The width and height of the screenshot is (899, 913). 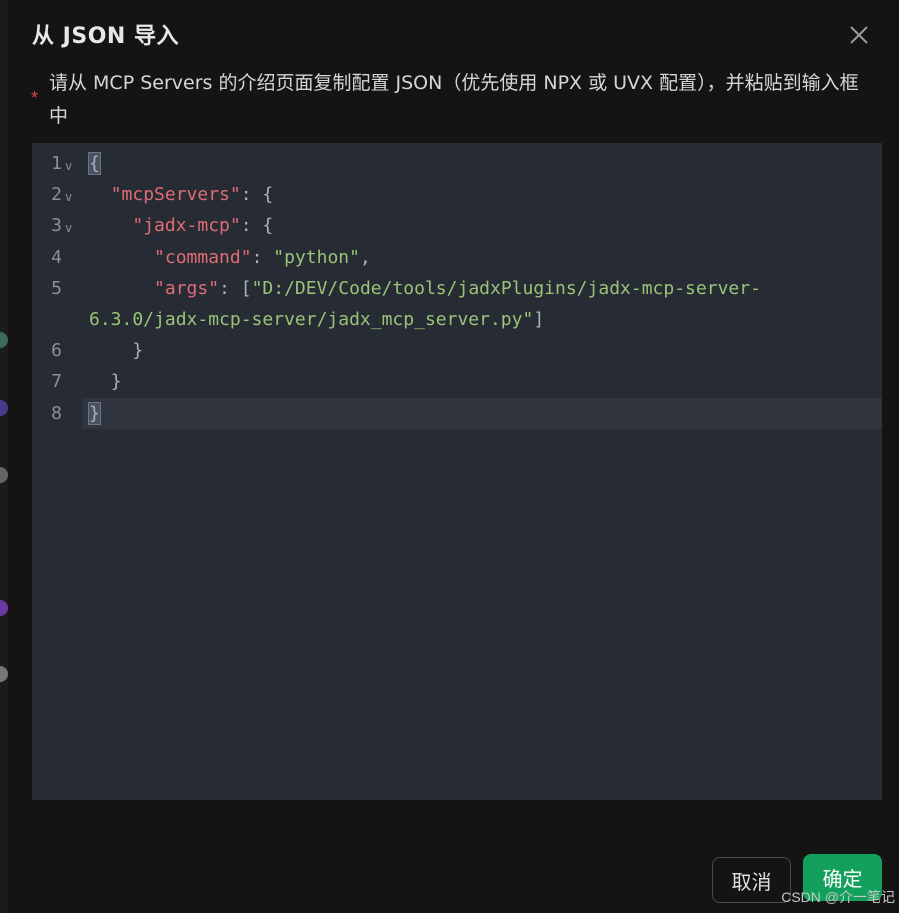 I want to click on cancel-button: 取消, so click(x=751, y=880).